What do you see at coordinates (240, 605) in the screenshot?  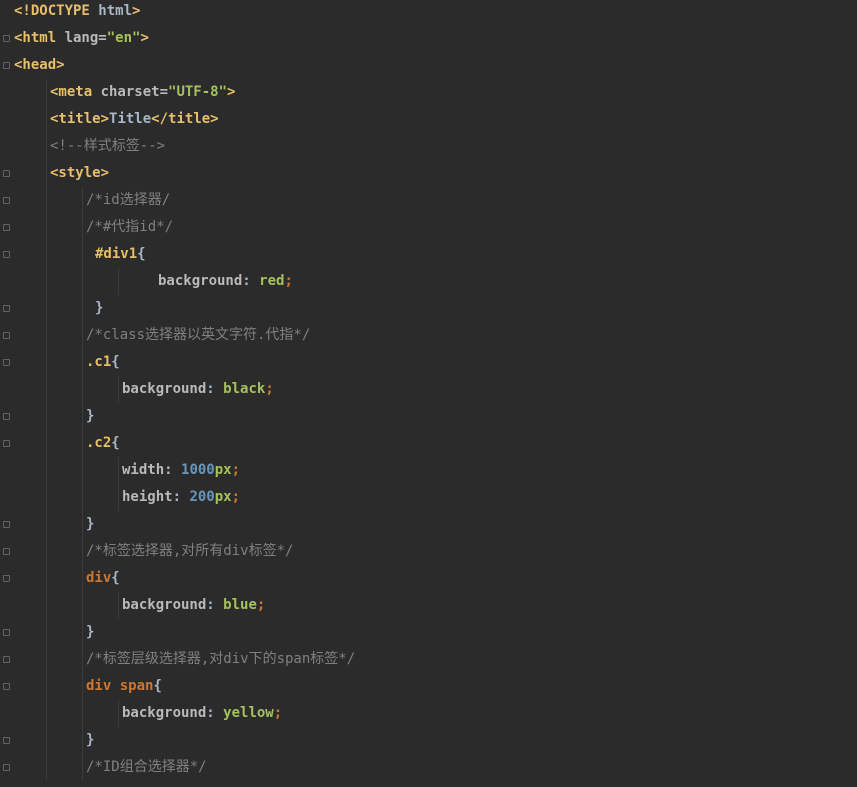 I see `code-token: blue` at bounding box center [240, 605].